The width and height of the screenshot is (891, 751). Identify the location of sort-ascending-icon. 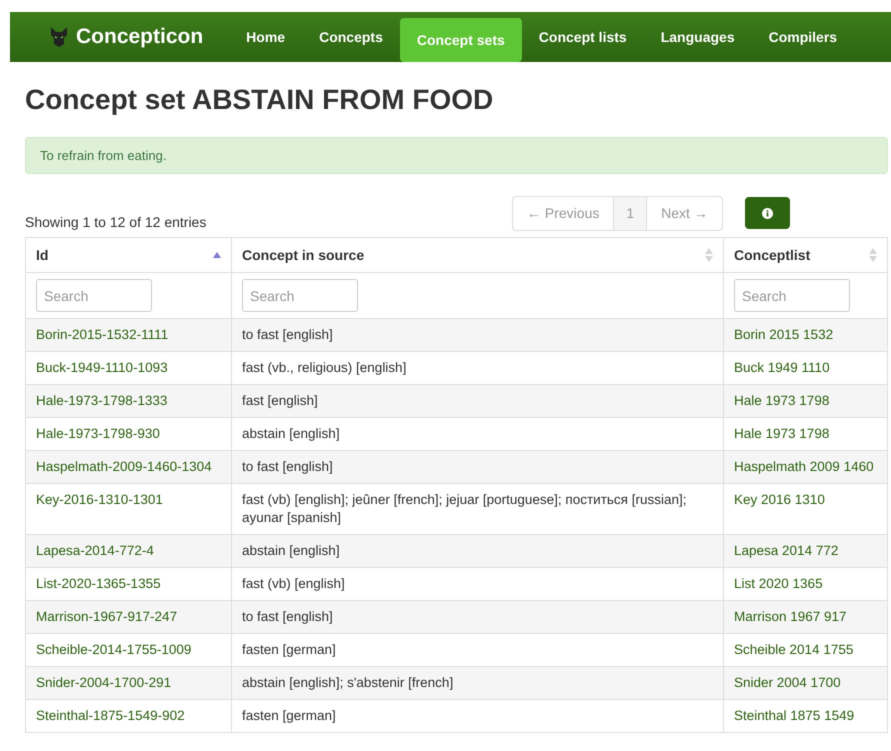
(217, 255).